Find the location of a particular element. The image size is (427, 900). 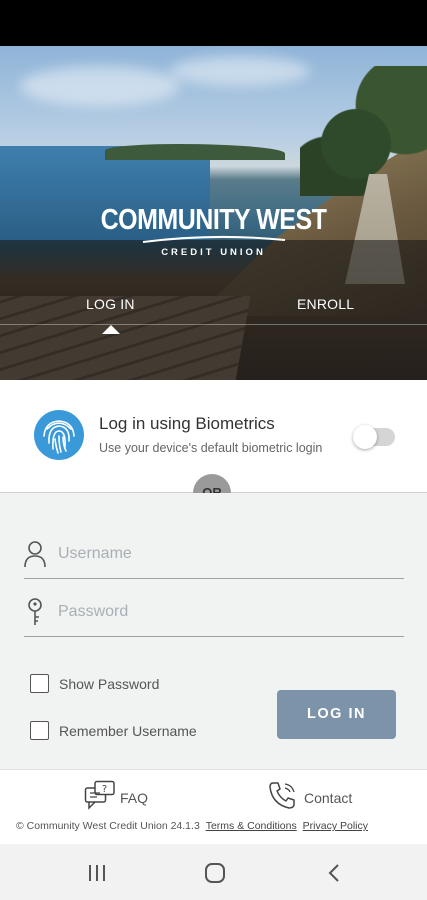

show-password-label: Show Password is located at coordinates (109, 684).